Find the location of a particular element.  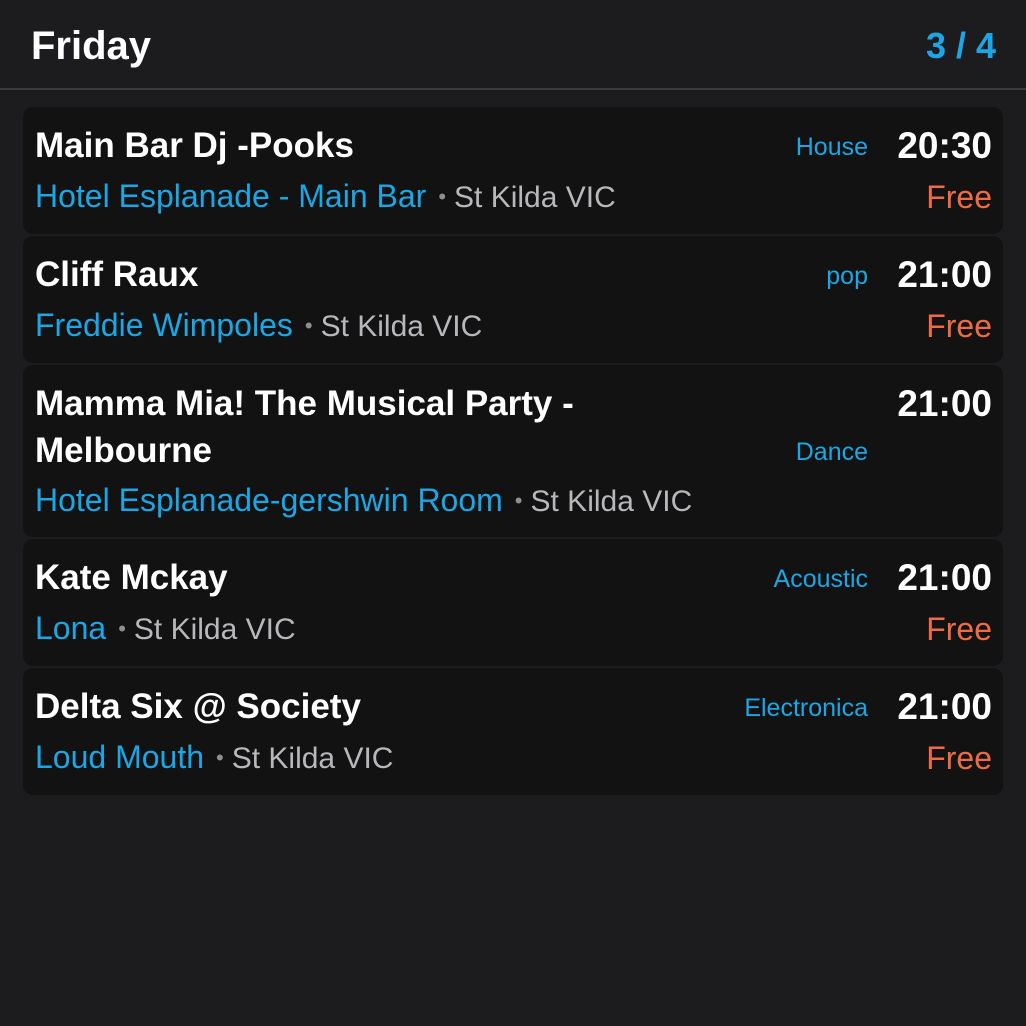

event-venue-line: Lona • St Kilda VIC is located at coordinates (165, 630).